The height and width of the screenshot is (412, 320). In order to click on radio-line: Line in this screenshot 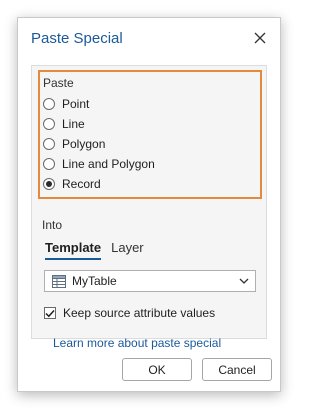, I will do `click(64, 124)`.